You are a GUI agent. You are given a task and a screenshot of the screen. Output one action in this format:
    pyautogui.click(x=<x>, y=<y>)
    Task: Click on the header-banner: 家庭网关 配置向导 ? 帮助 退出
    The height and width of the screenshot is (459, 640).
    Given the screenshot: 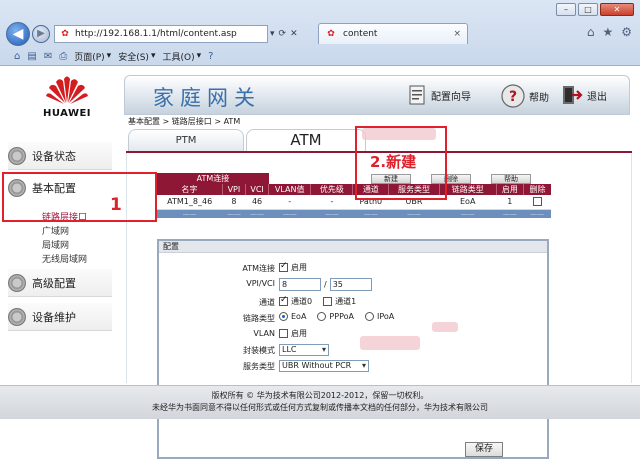 What is the action you would take?
    pyautogui.click(x=377, y=95)
    